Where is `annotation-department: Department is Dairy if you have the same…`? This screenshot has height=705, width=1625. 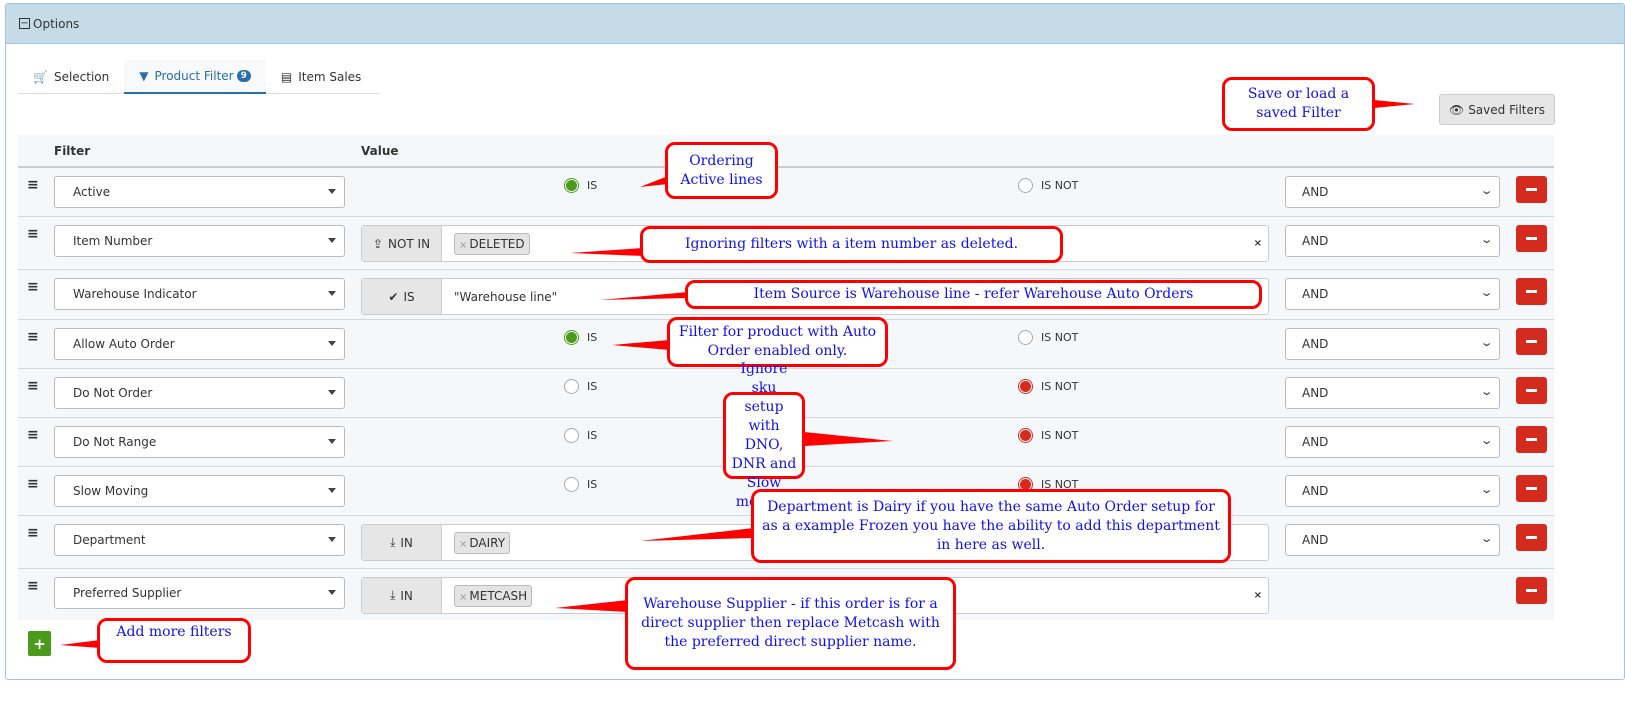
annotation-department: Department is Dairy if you have the same… is located at coordinates (991, 526).